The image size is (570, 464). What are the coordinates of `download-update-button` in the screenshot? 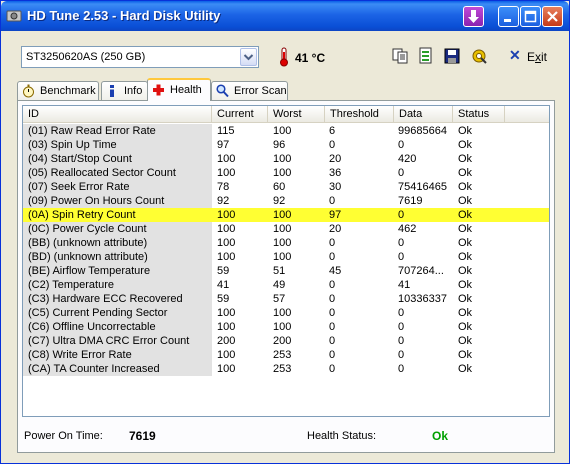 It's located at (473, 16).